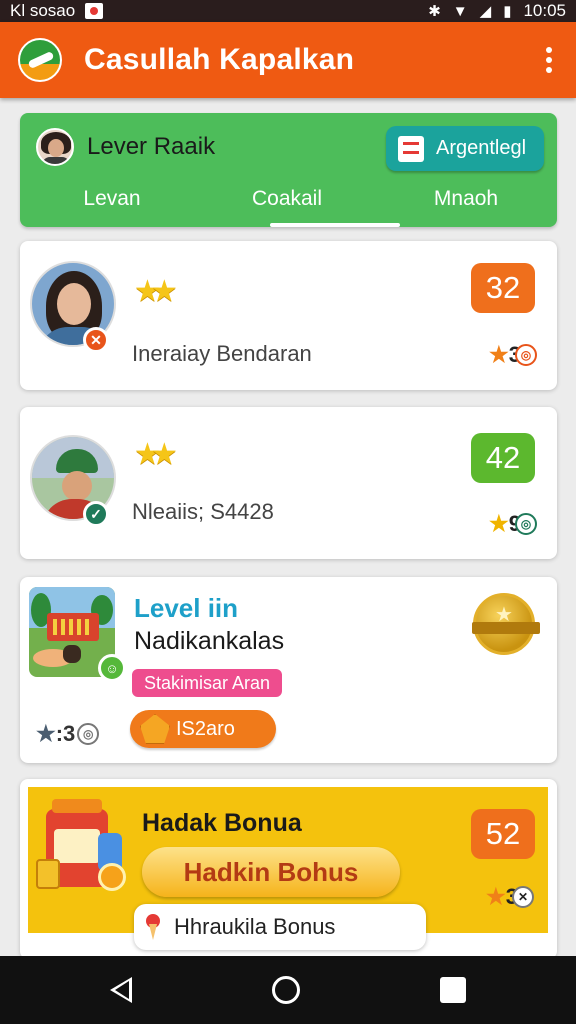 The width and height of the screenshot is (576, 1024). I want to click on bonus-pill-button: Hhraukila Bonus, so click(280, 927).